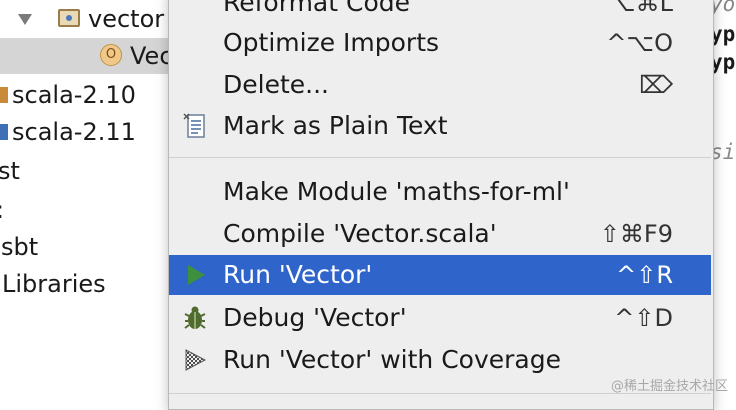 This screenshot has height=410, width=736. Describe the element at coordinates (440, 11) in the screenshot. I see `menu-item-reformat-code: Reformat Code ⌥⌘L` at that location.